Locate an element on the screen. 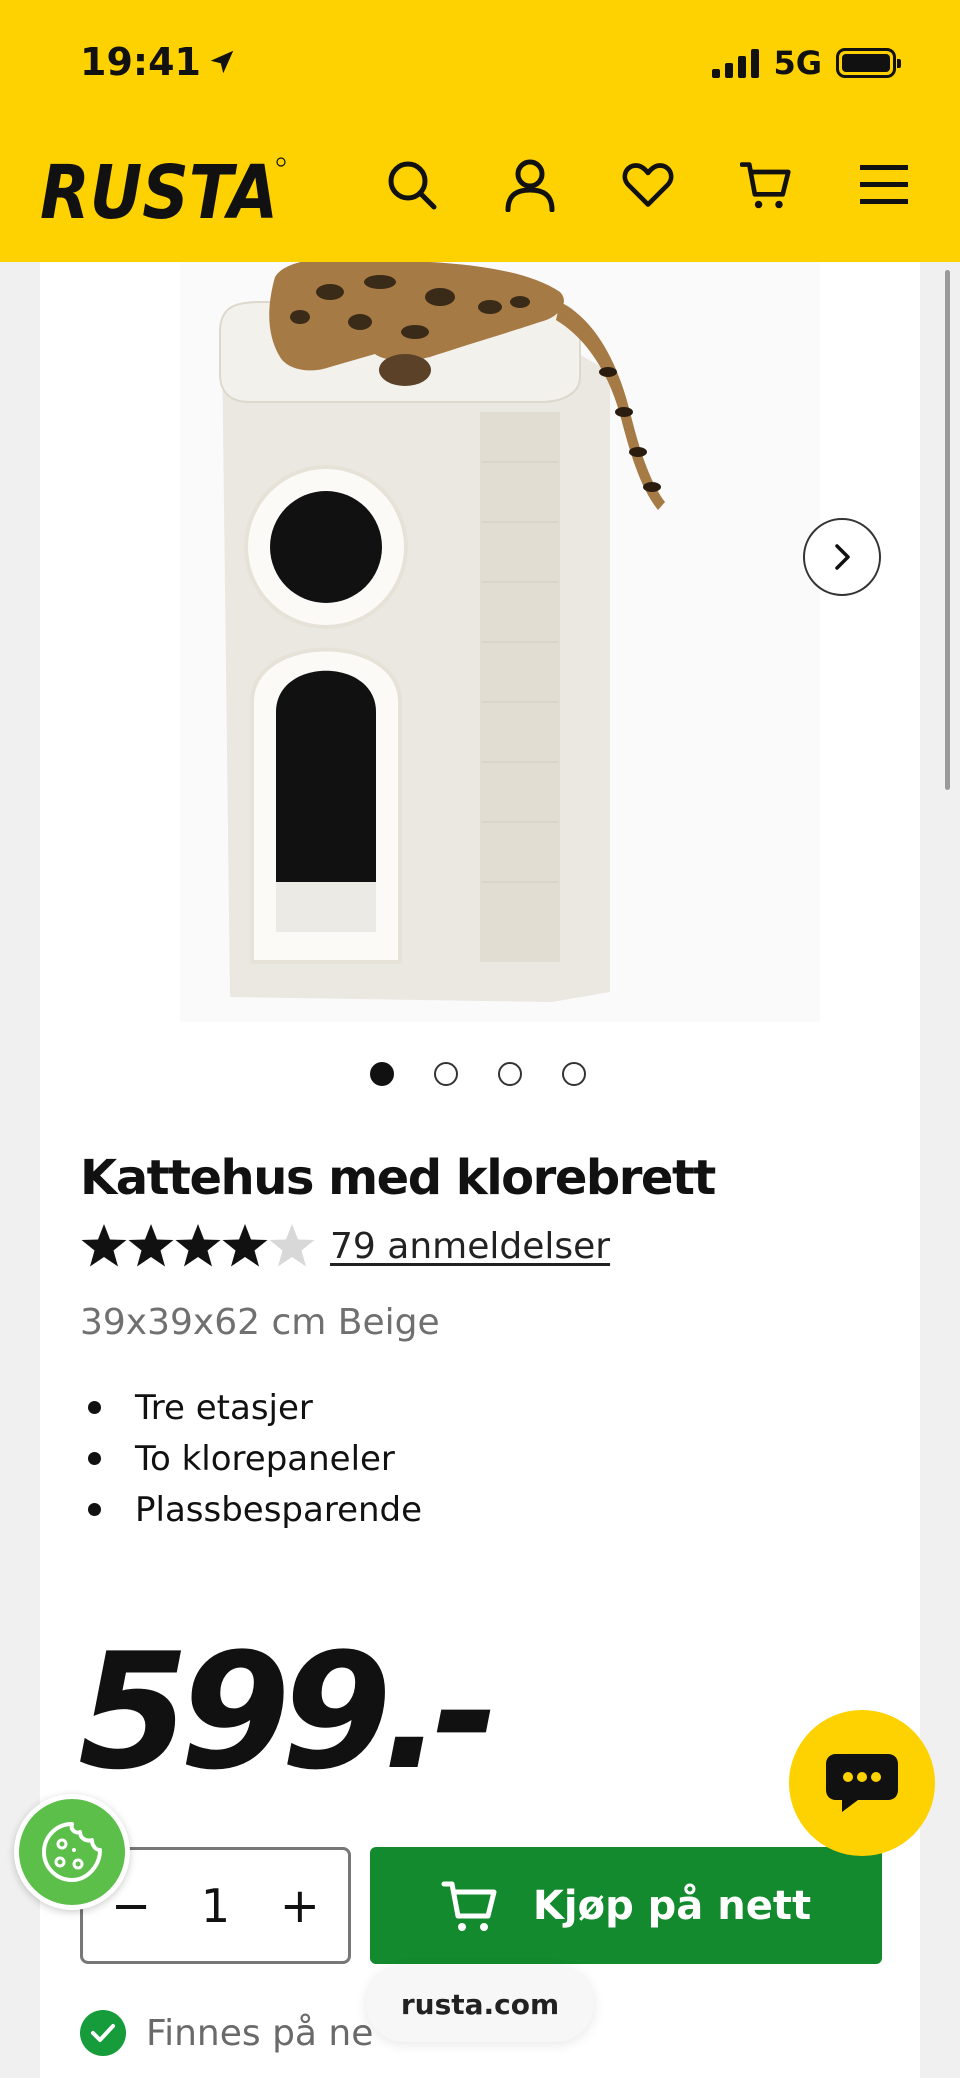 The image size is (960, 2078). product-variant: 39x39x62 cm Beige is located at coordinates (260, 1322).